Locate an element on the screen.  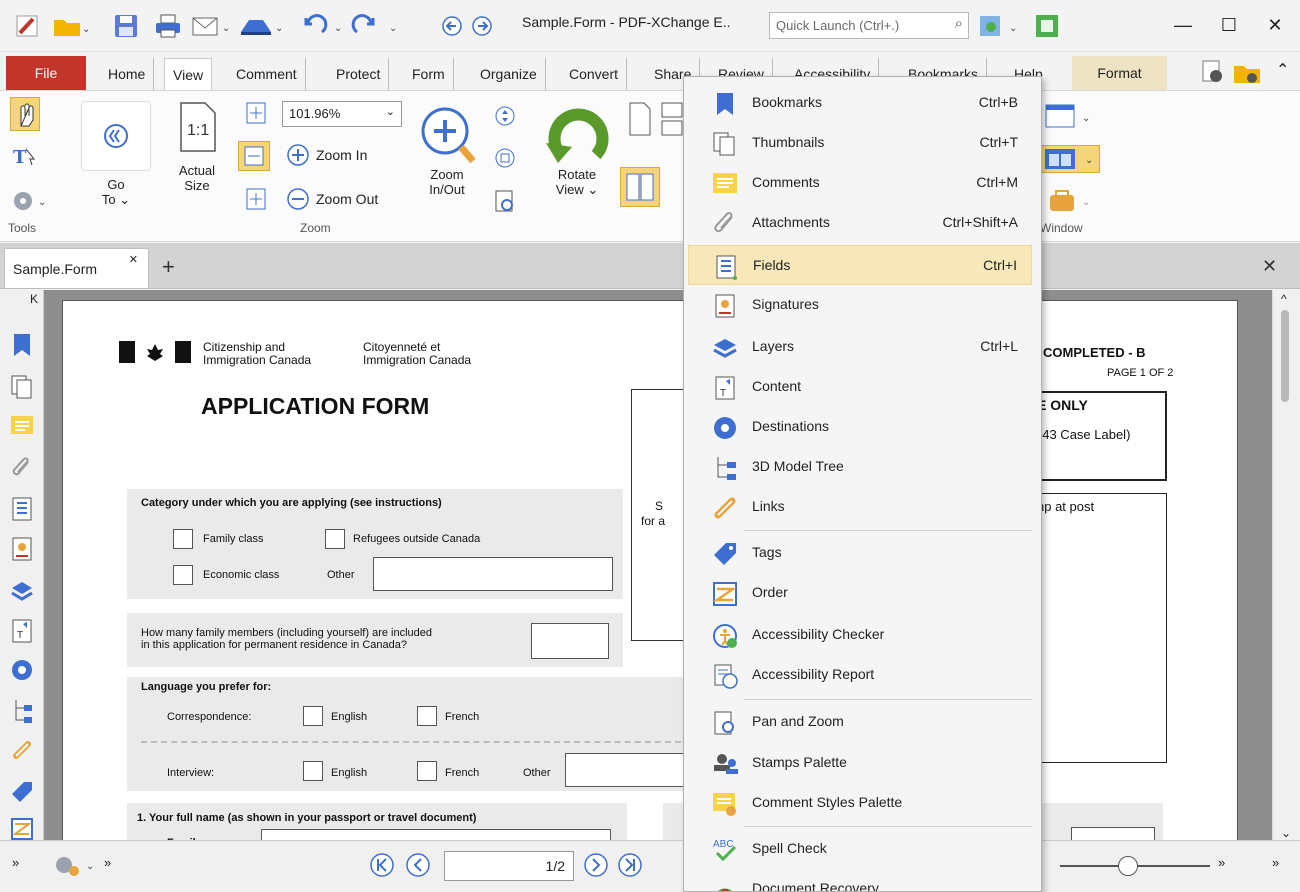
interview-english-checkbox is located at coordinates (313, 771).